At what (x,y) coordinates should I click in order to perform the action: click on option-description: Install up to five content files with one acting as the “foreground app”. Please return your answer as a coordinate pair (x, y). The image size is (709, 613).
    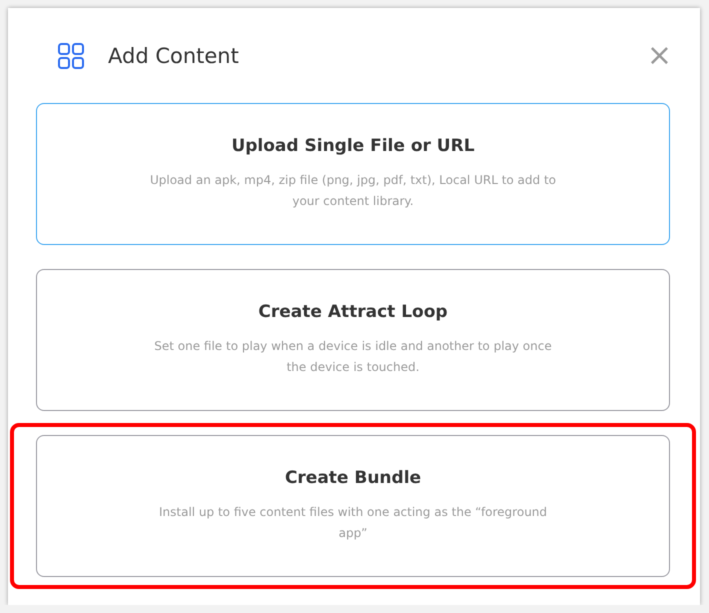
    Looking at the image, I should click on (353, 523).